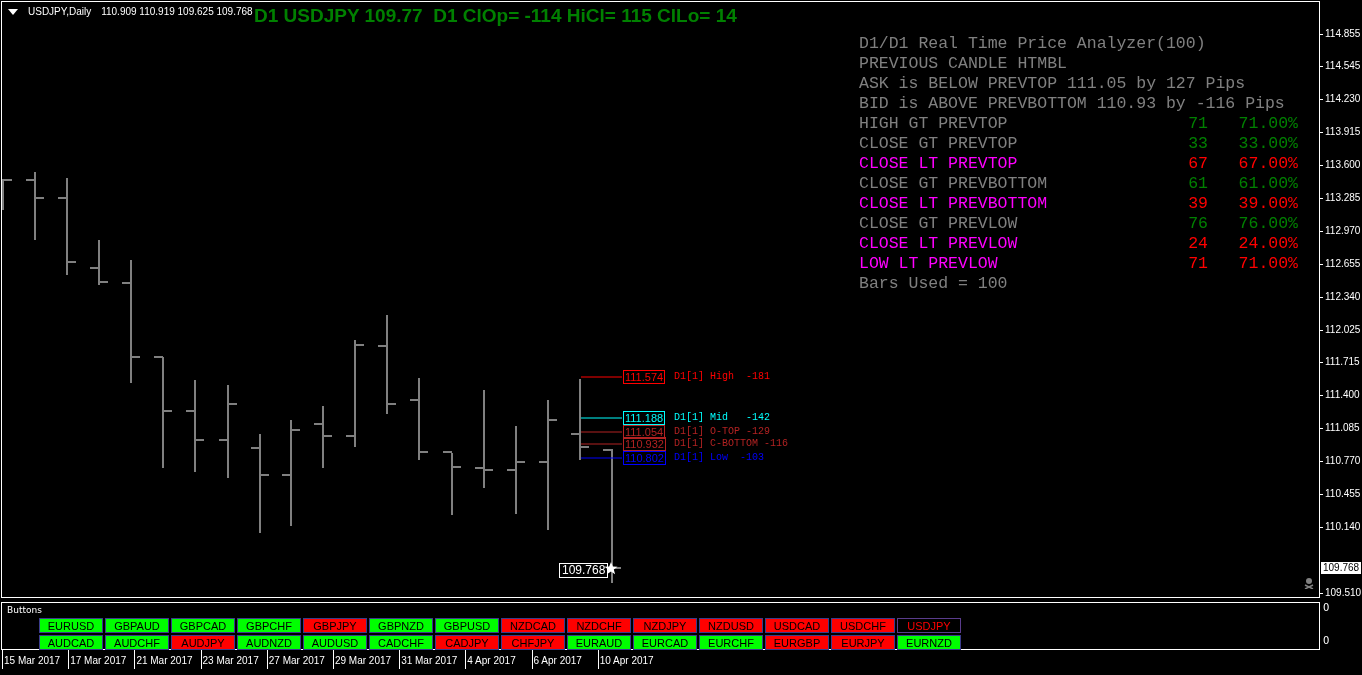  What do you see at coordinates (533, 642) in the screenshot?
I see `symbol-button: CHFJPY` at bounding box center [533, 642].